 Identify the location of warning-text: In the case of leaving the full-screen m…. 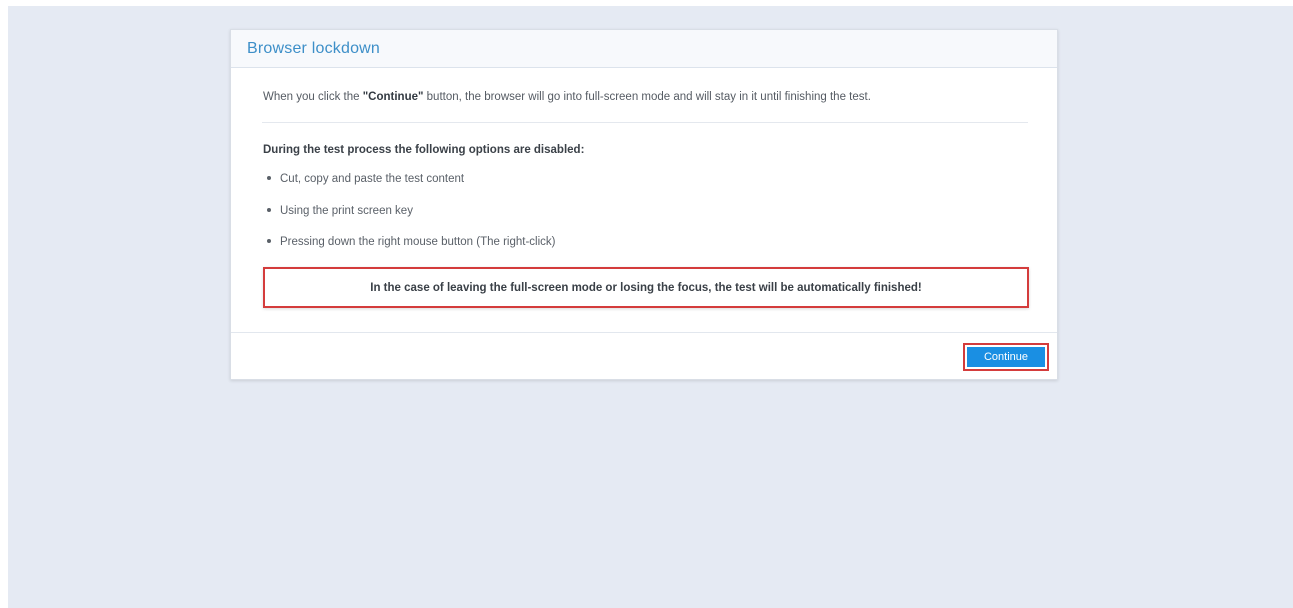
(646, 287).